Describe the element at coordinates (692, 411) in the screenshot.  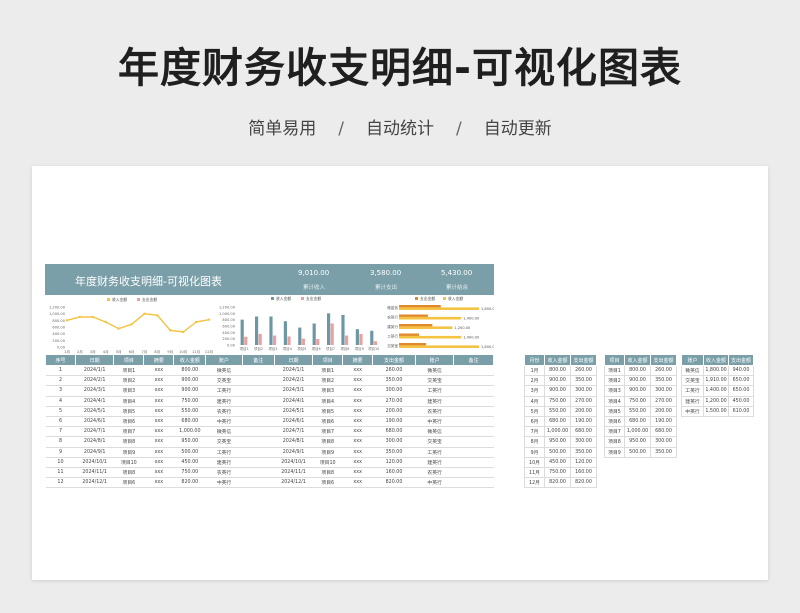
I see `account-table-cell: 中英行` at that location.